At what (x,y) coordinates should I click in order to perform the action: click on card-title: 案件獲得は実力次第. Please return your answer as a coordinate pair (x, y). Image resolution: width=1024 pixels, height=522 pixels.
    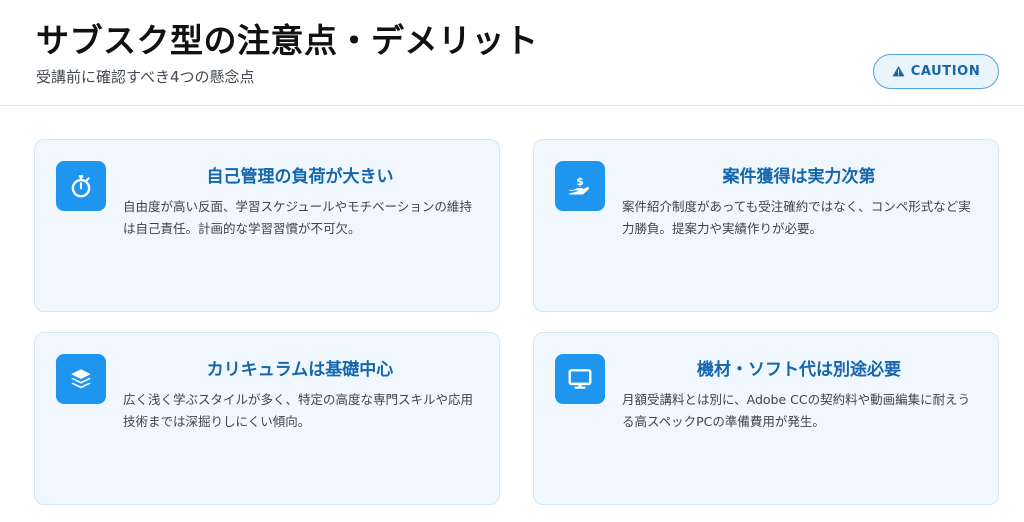
    Looking at the image, I should click on (799, 177).